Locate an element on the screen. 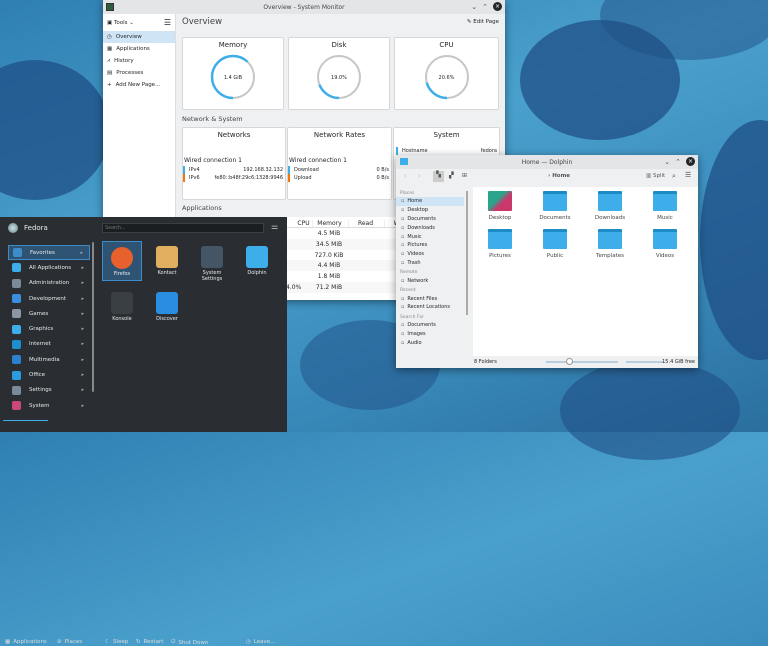  place-item: ▫ Recent Files is located at coordinates (430, 298).